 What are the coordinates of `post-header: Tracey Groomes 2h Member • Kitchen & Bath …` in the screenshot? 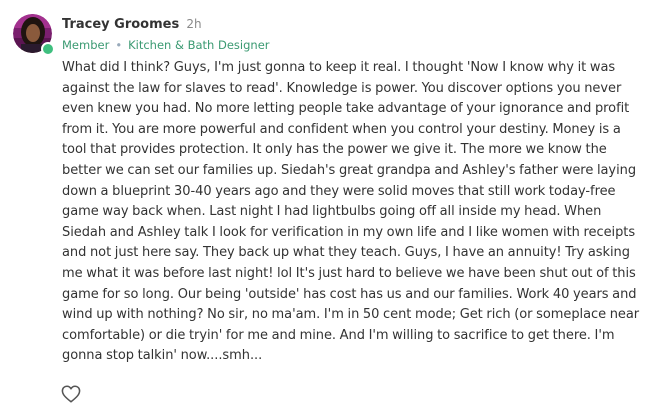 It's located at (342, 35).